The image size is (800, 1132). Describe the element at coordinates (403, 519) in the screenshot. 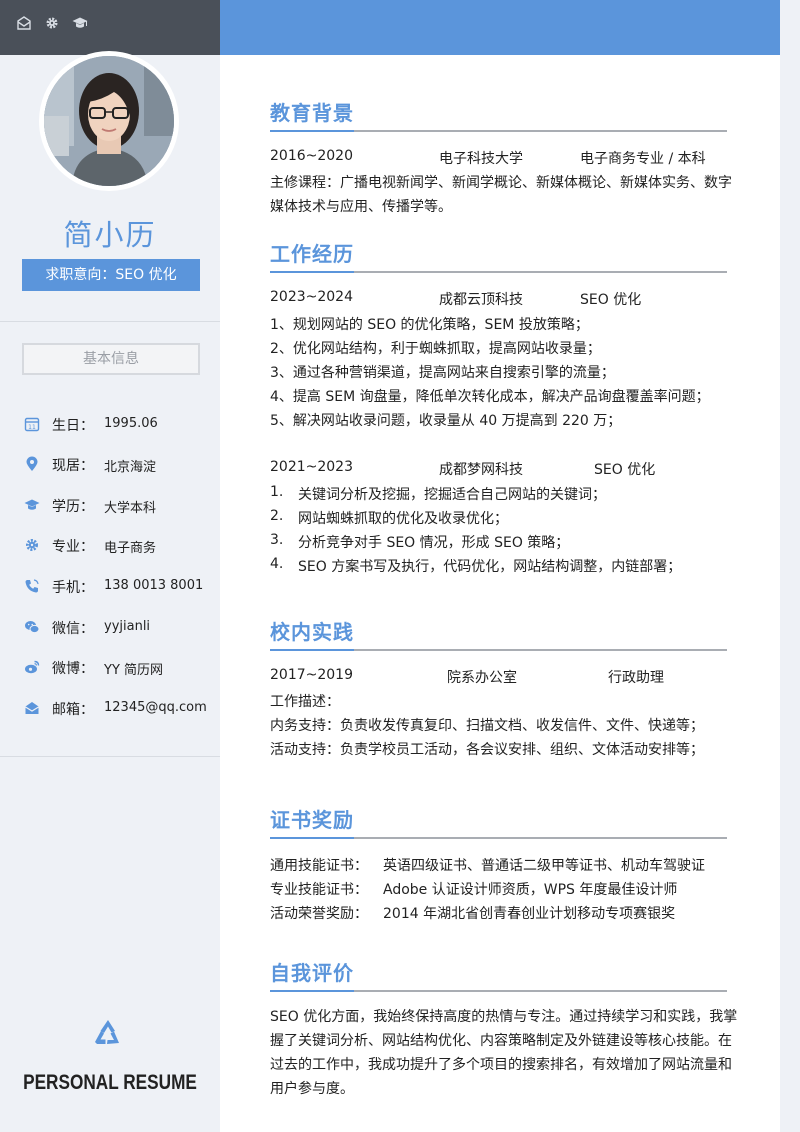

I see `job-duty: 网站蜘蛛抓取的优化及收录优化；` at that location.